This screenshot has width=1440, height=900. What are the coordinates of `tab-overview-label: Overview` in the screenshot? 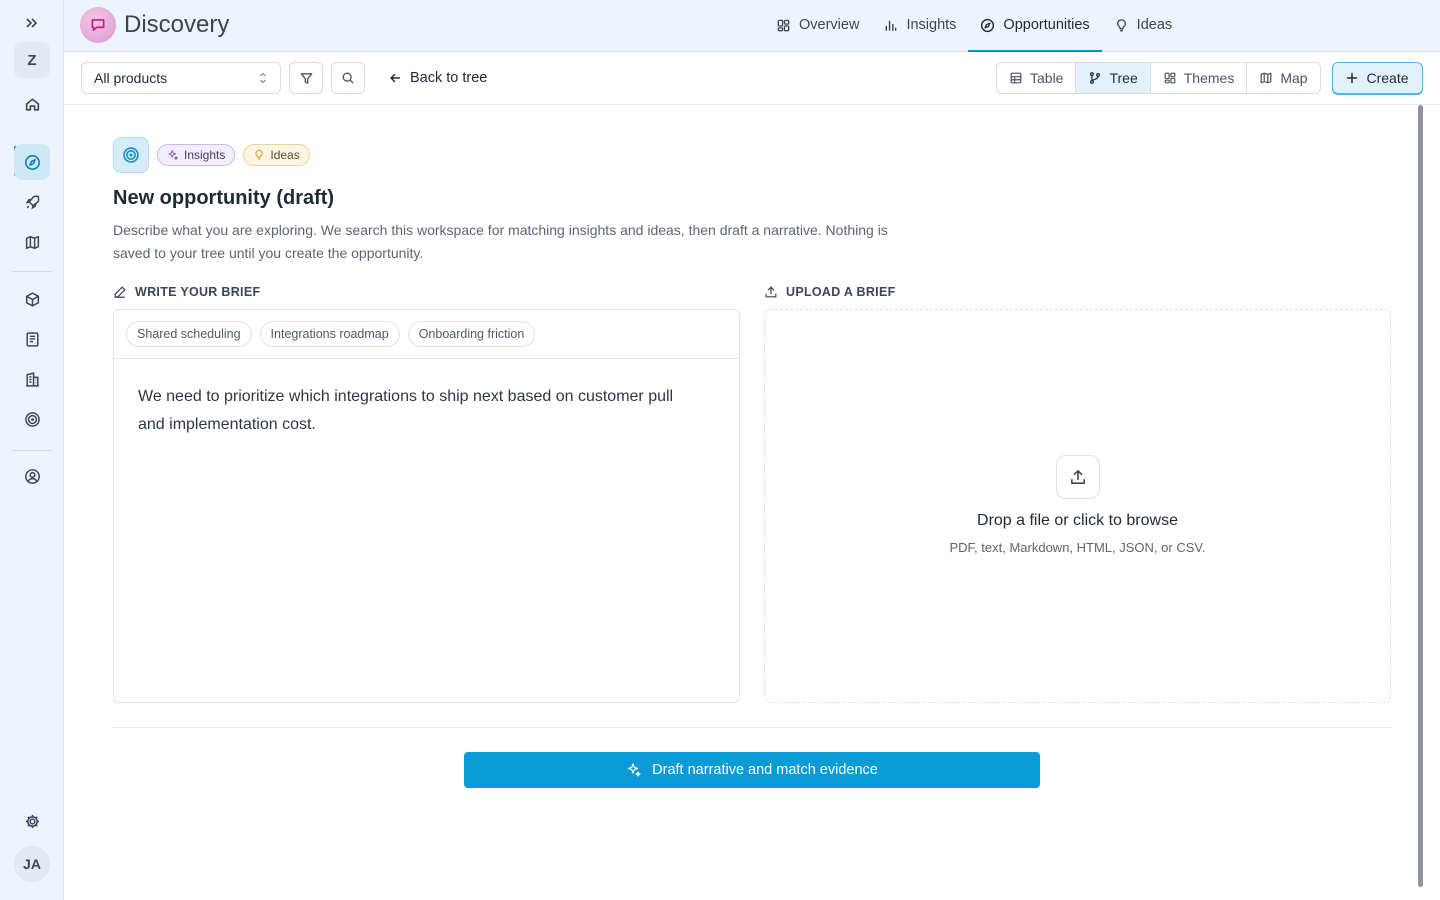 It's located at (829, 25).